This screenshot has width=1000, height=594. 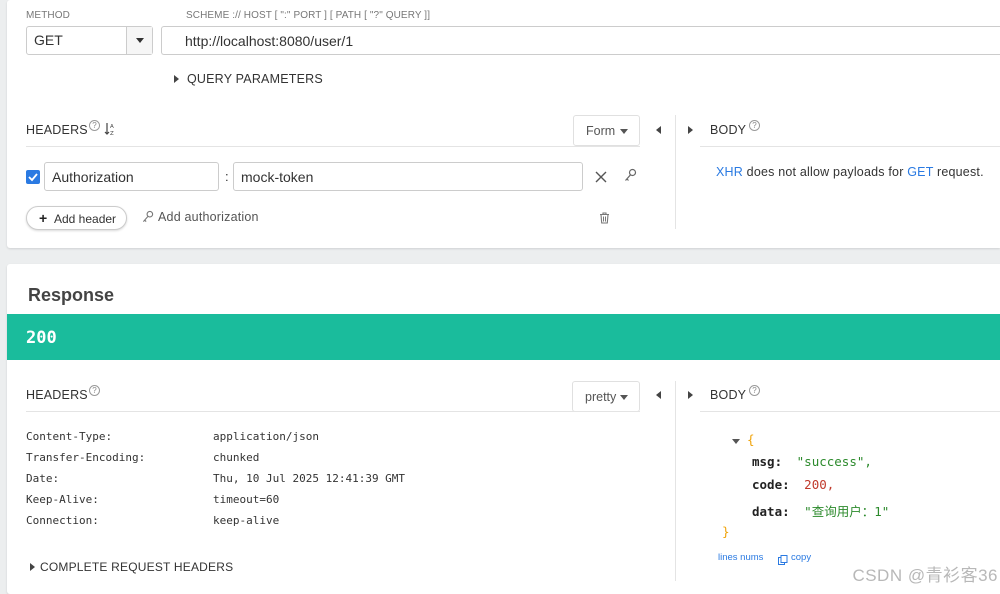 I want to click on json-field: data: "查询用户：1", so click(x=820, y=510).